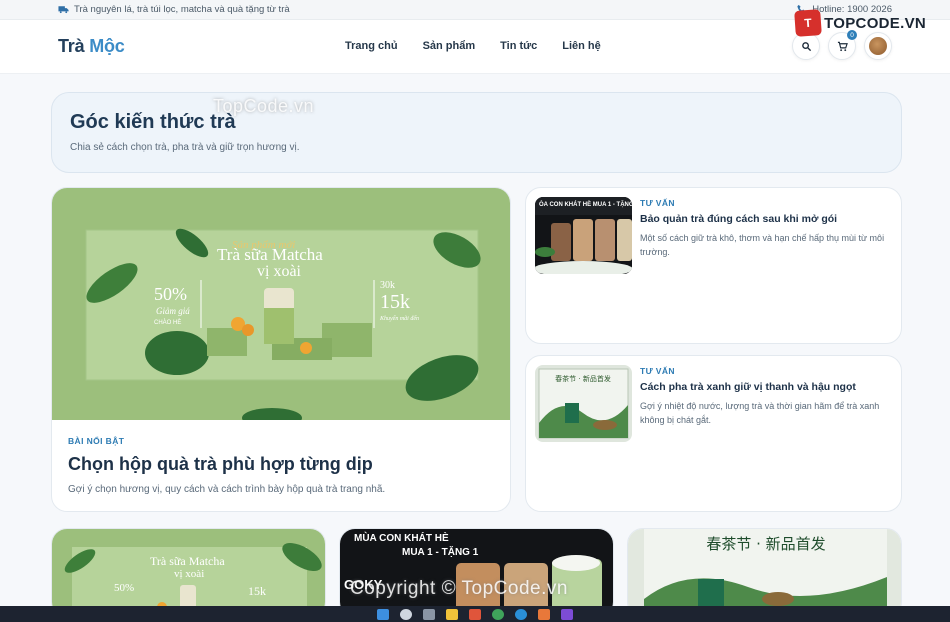 This screenshot has height=622, width=950. Describe the element at coordinates (96, 441) in the screenshot. I see `featured-tag: BÀI NỔI BẬT` at that location.